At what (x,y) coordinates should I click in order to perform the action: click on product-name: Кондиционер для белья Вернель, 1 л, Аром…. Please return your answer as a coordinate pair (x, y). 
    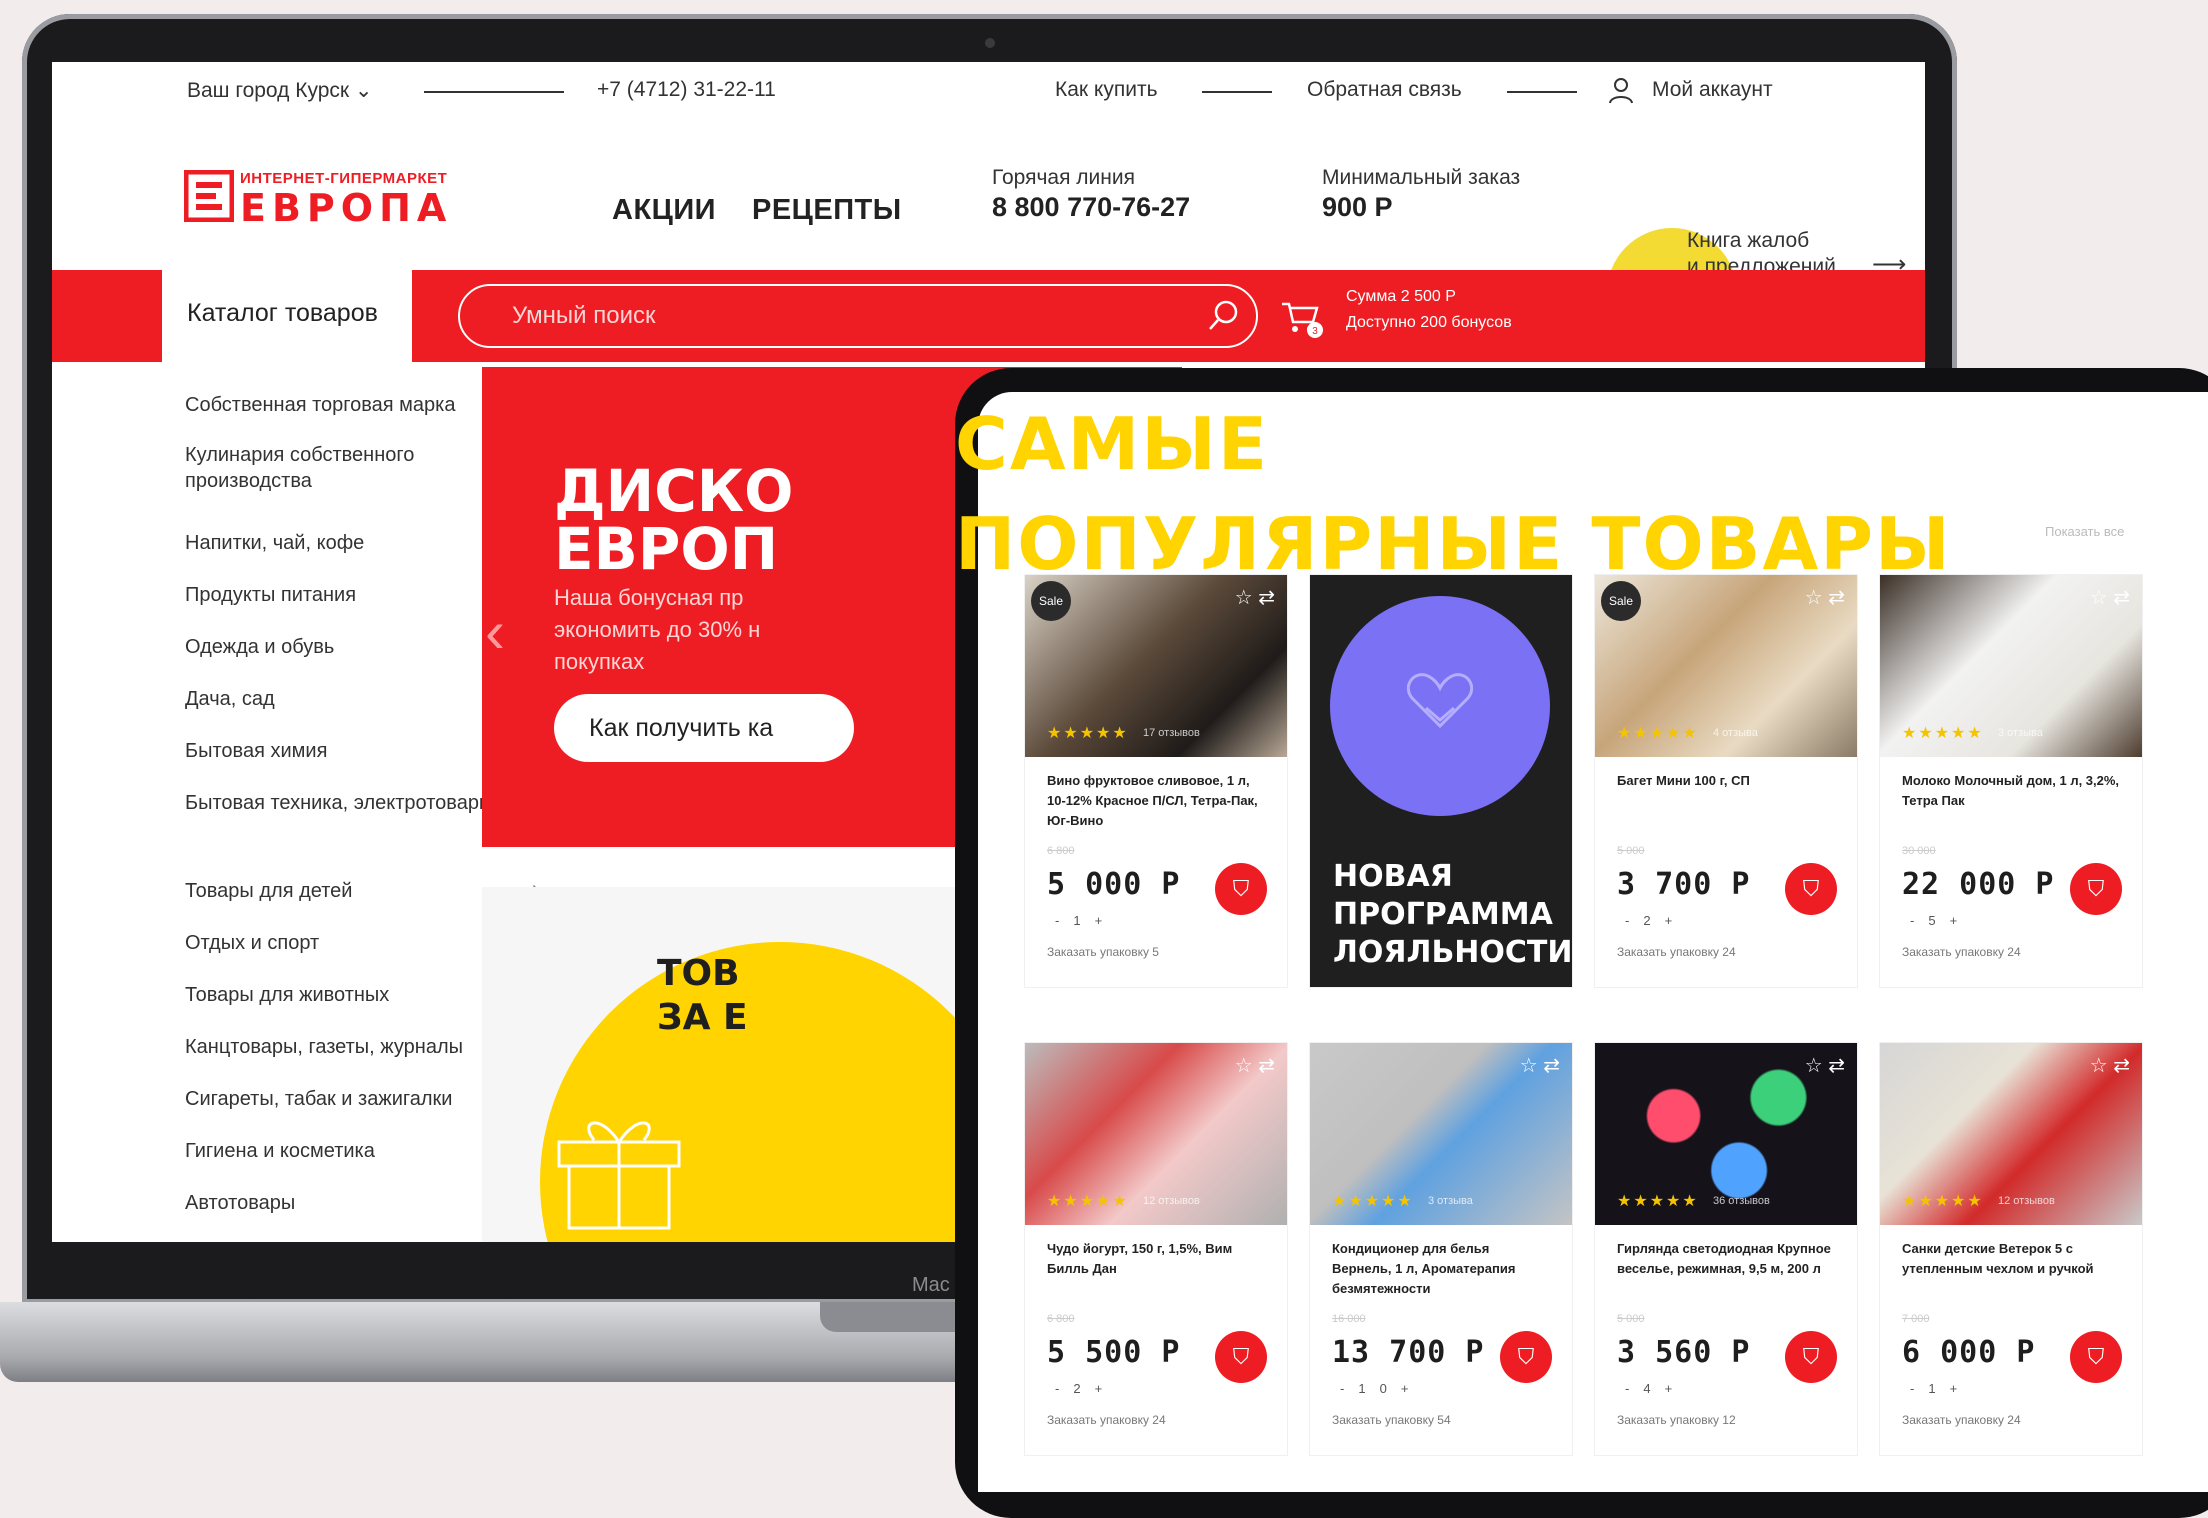
    Looking at the image, I should click on (1442, 1269).